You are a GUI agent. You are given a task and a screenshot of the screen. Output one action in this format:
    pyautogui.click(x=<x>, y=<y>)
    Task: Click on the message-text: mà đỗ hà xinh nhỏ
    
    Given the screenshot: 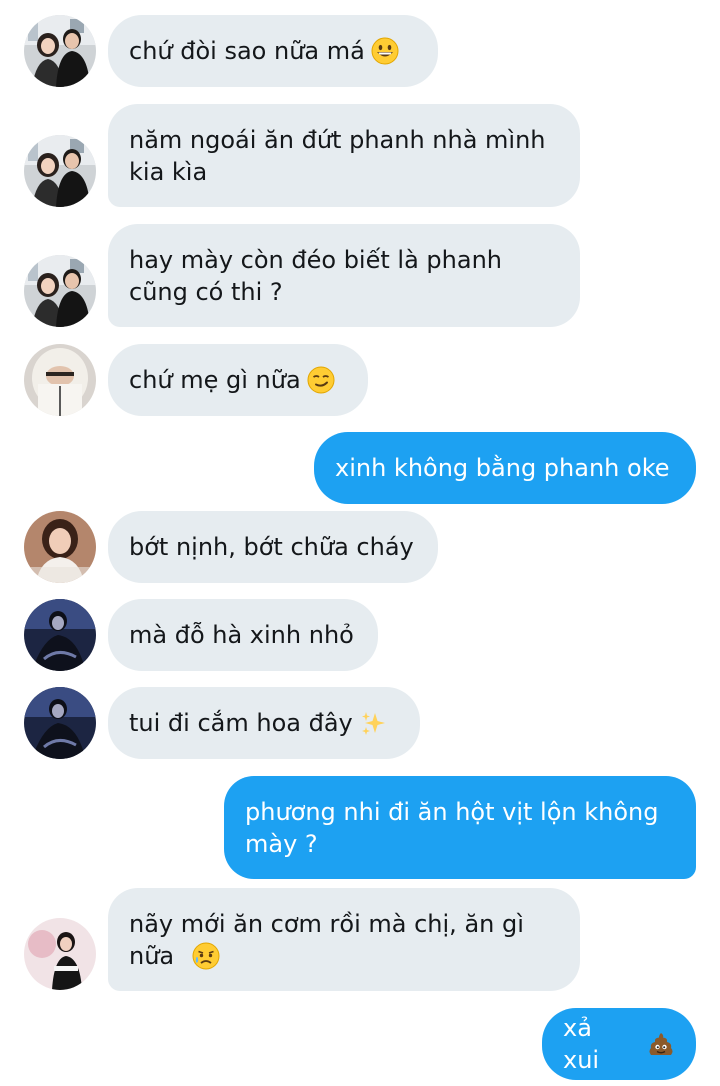 What is the action you would take?
    pyautogui.click(x=241, y=635)
    